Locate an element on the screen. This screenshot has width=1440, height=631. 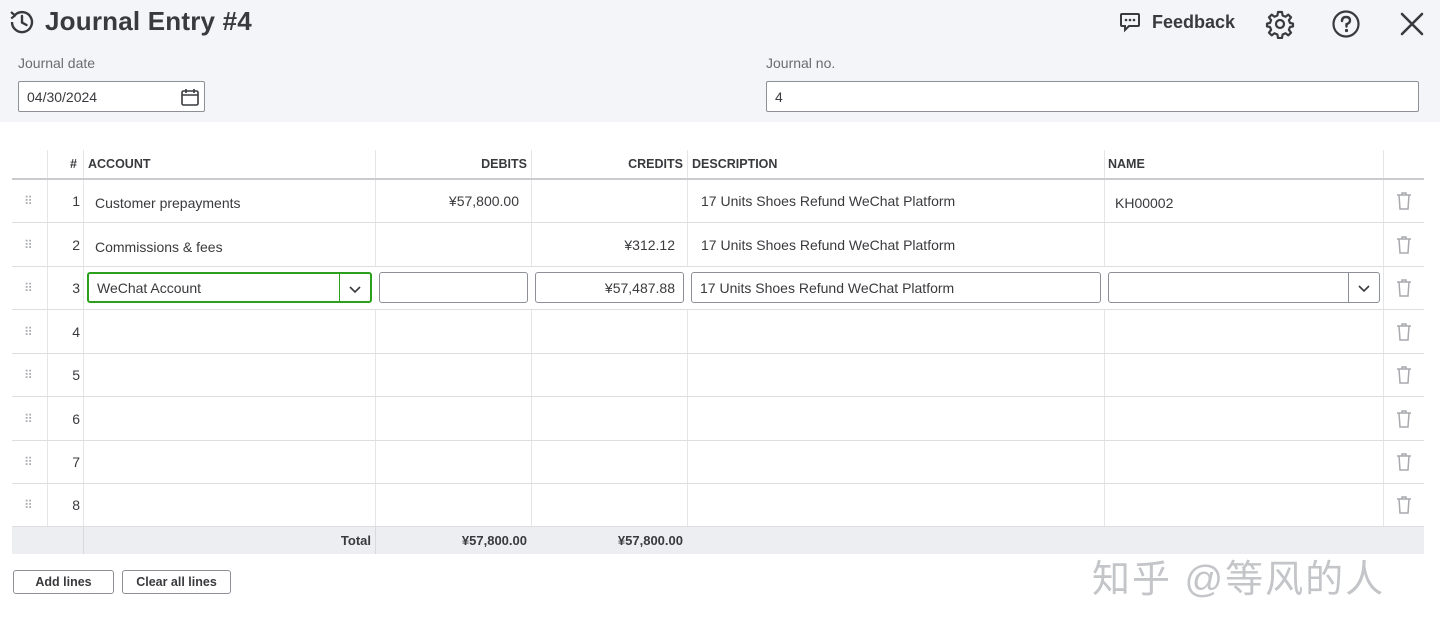
col-header-description: DESCRIPTION is located at coordinates (735, 164).